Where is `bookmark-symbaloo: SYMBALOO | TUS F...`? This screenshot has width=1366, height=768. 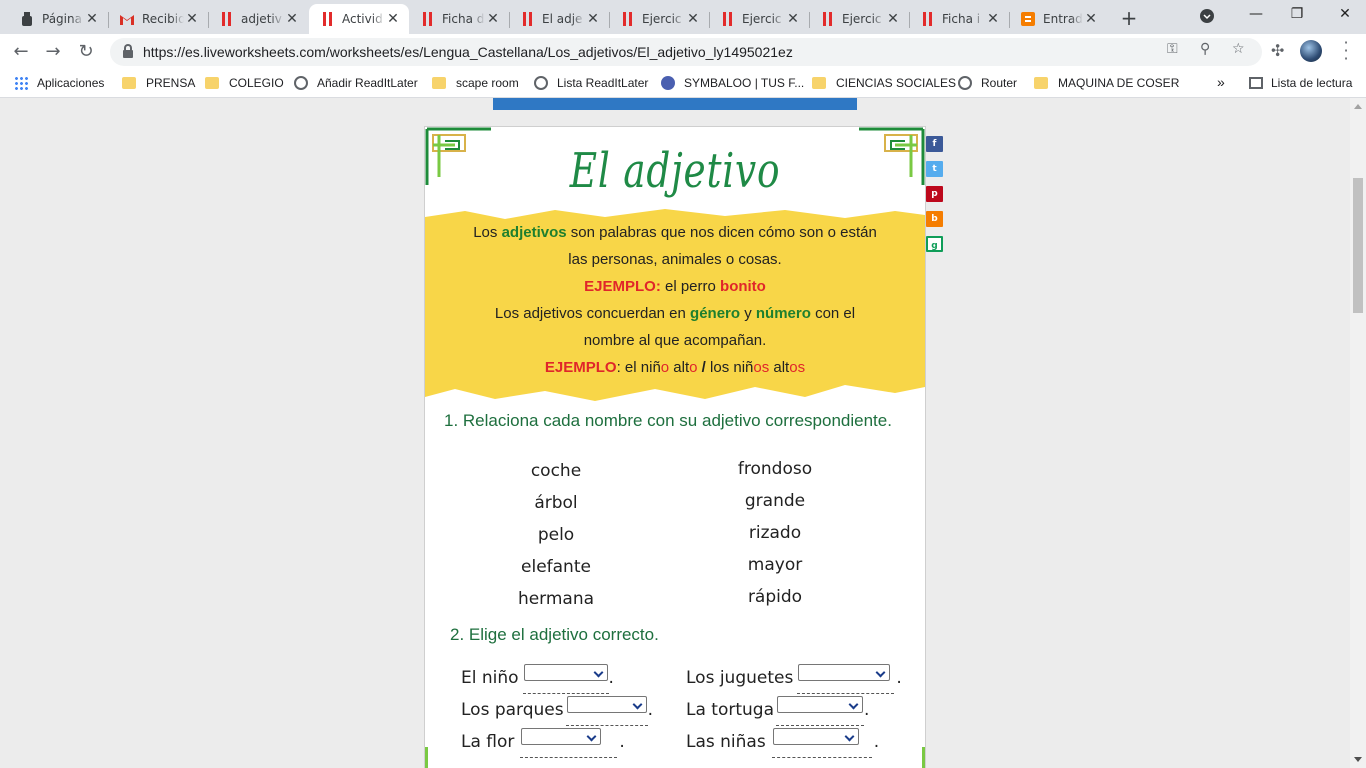 bookmark-symbaloo: SYMBALOO | TUS F... is located at coordinates (732, 83).